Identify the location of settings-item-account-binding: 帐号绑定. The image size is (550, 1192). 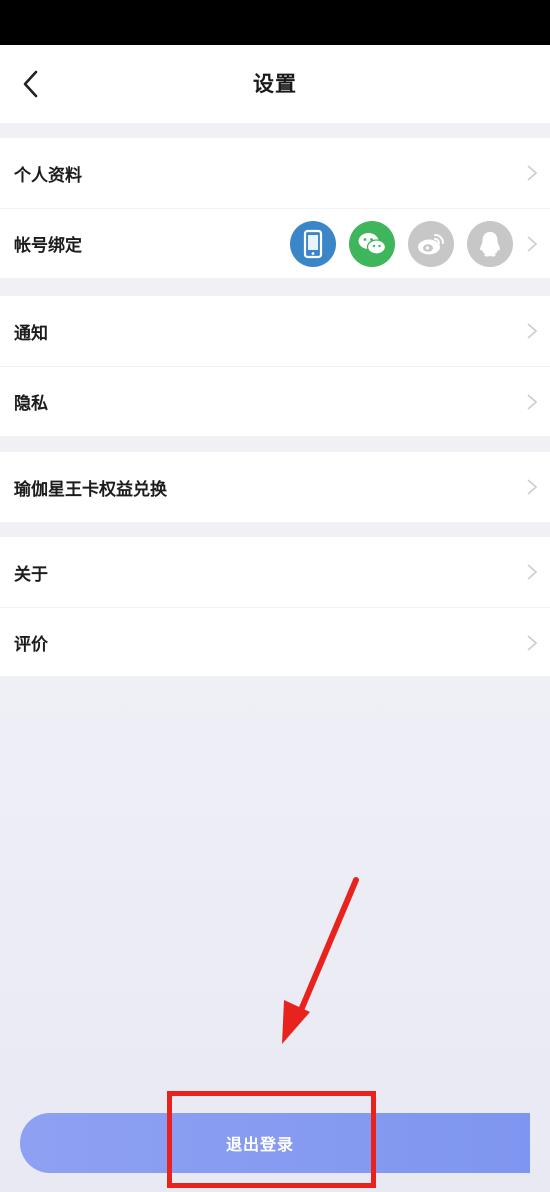
(275, 243).